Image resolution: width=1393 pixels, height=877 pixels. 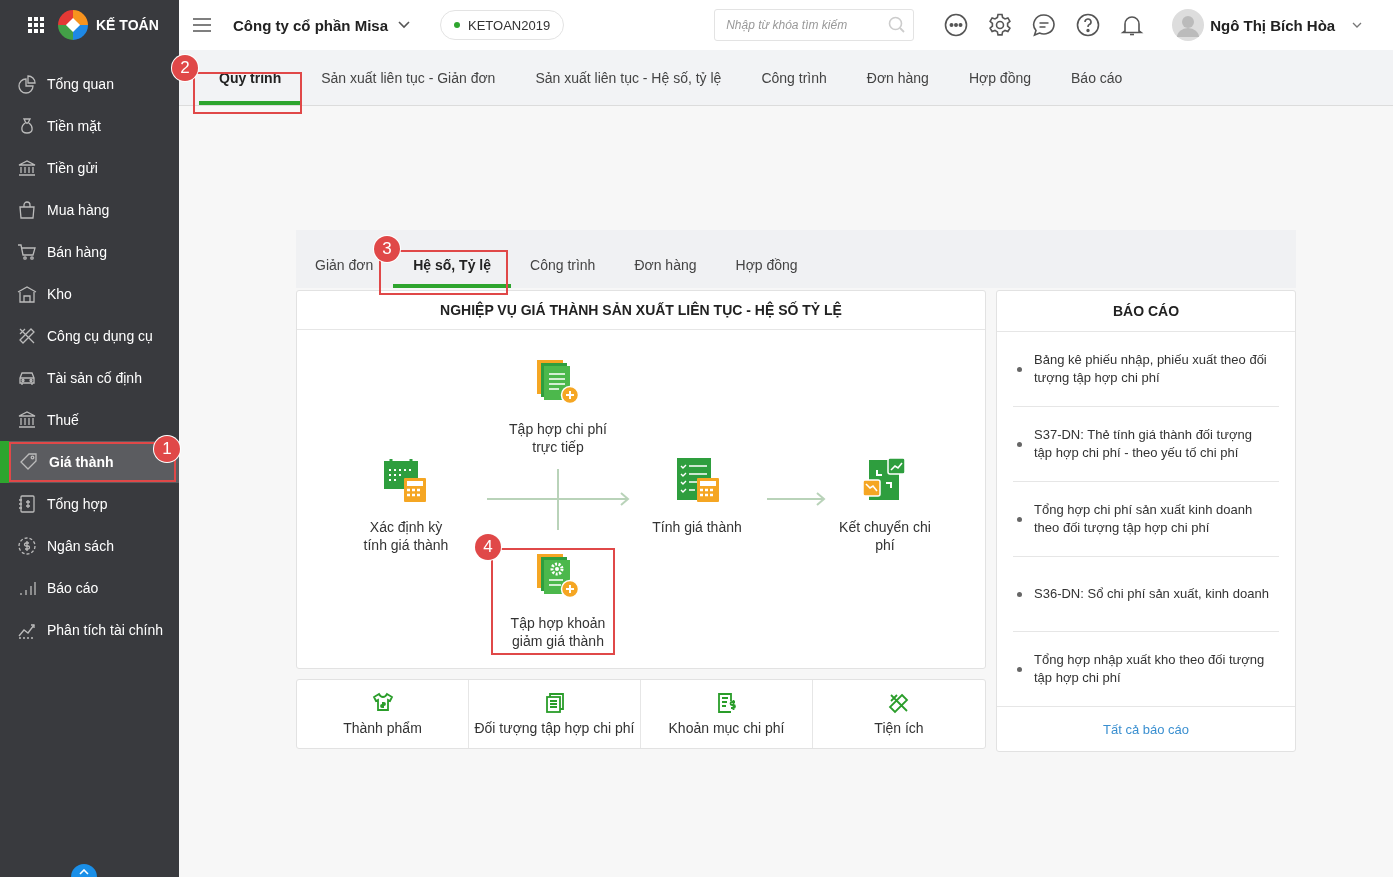 I want to click on search-field: Nhập từ khóa tìm kiếm, so click(x=814, y=25).